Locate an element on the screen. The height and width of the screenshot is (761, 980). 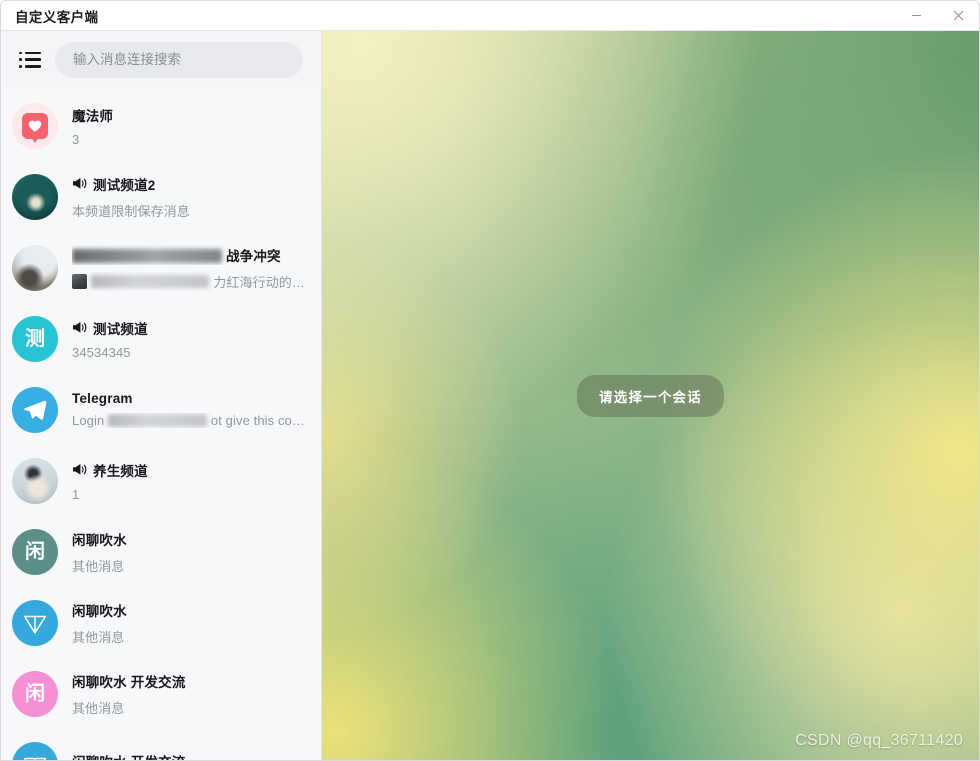
chat-texts: 测试频道 34534345 is located at coordinates (188, 339).